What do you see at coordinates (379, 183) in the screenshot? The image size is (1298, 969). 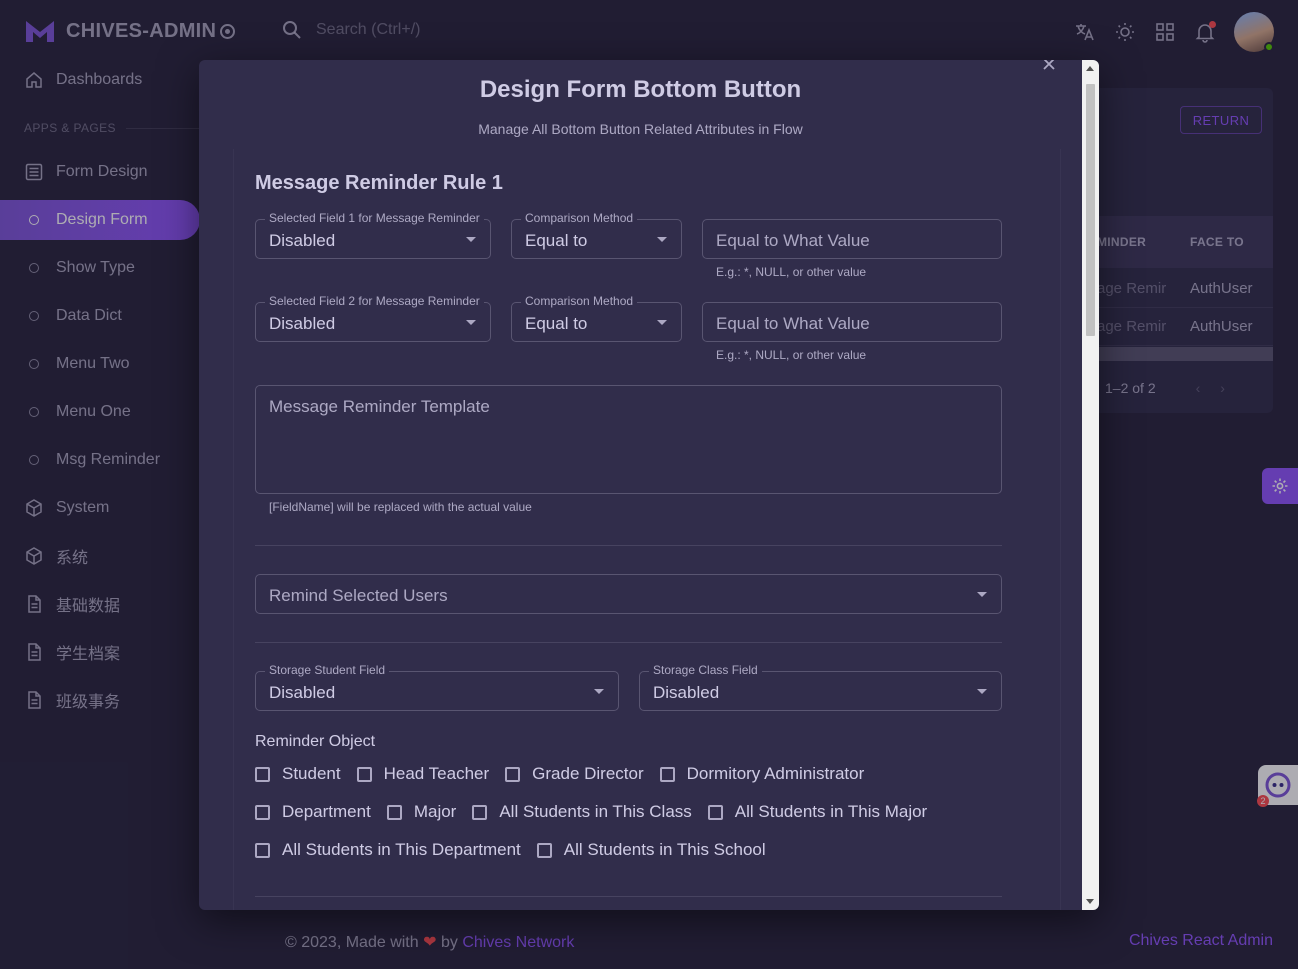 I see `rule-title: Message Reminder Rule 1` at bounding box center [379, 183].